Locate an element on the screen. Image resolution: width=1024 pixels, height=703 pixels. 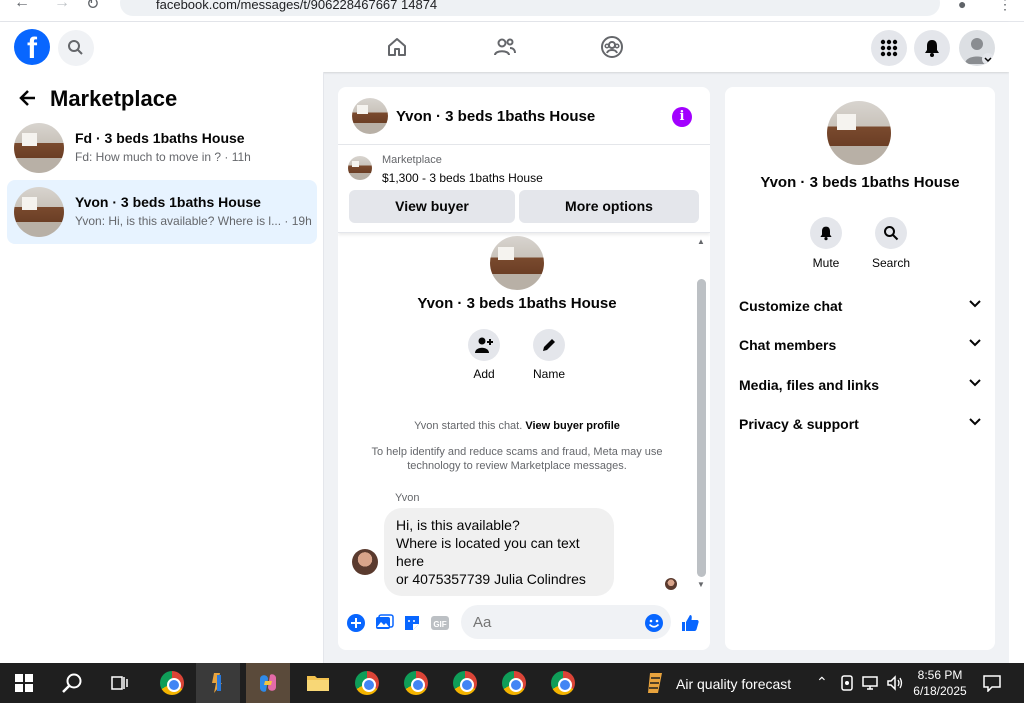
name-button: Name is located at coordinates (549, 355).